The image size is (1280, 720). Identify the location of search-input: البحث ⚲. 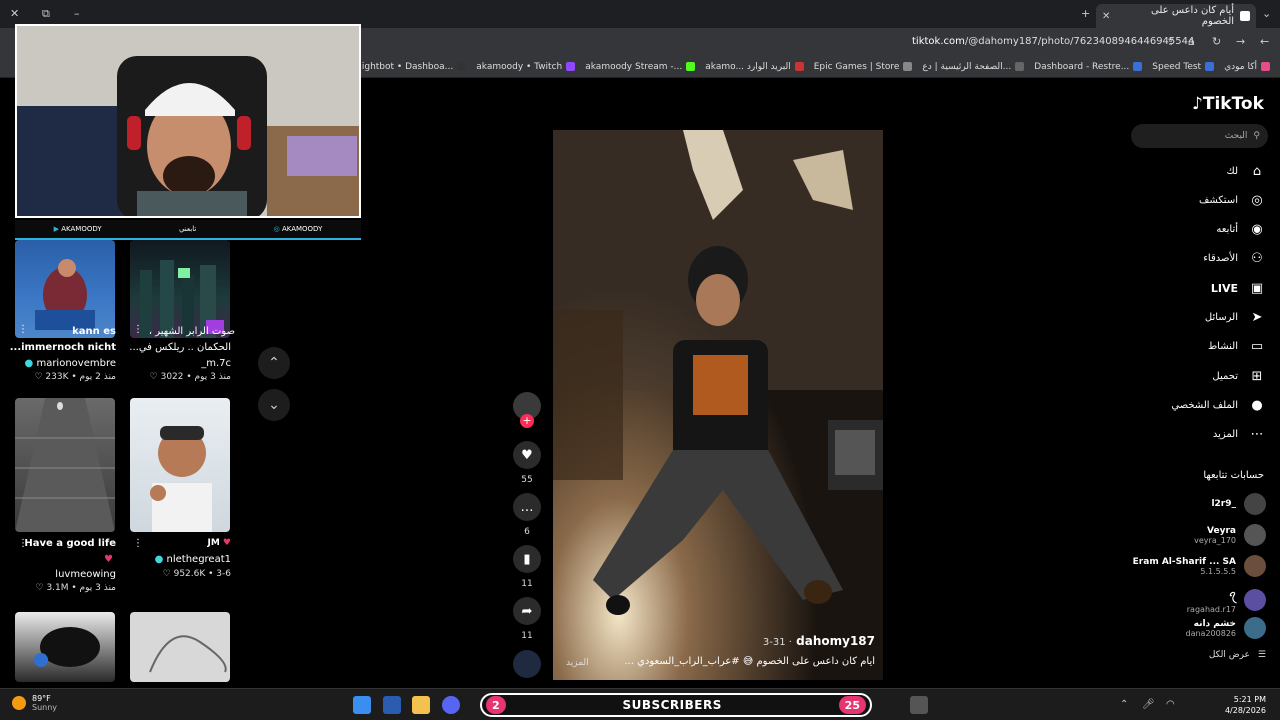
(1199, 136).